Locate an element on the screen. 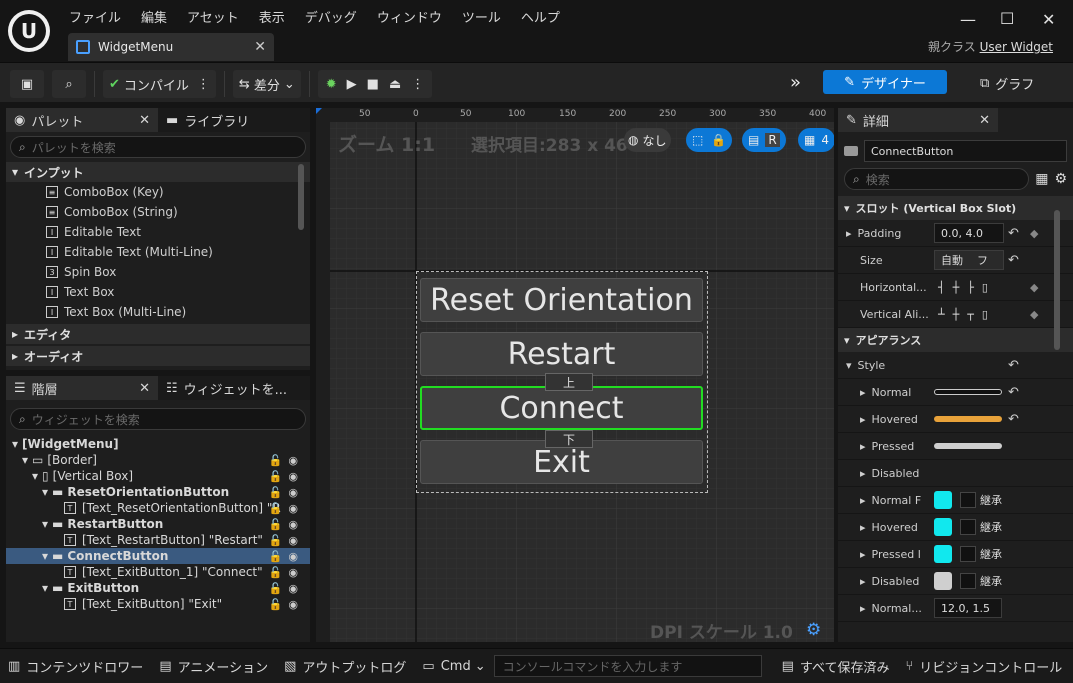  document-tab: WidgetMenu ✕ is located at coordinates (171, 47).